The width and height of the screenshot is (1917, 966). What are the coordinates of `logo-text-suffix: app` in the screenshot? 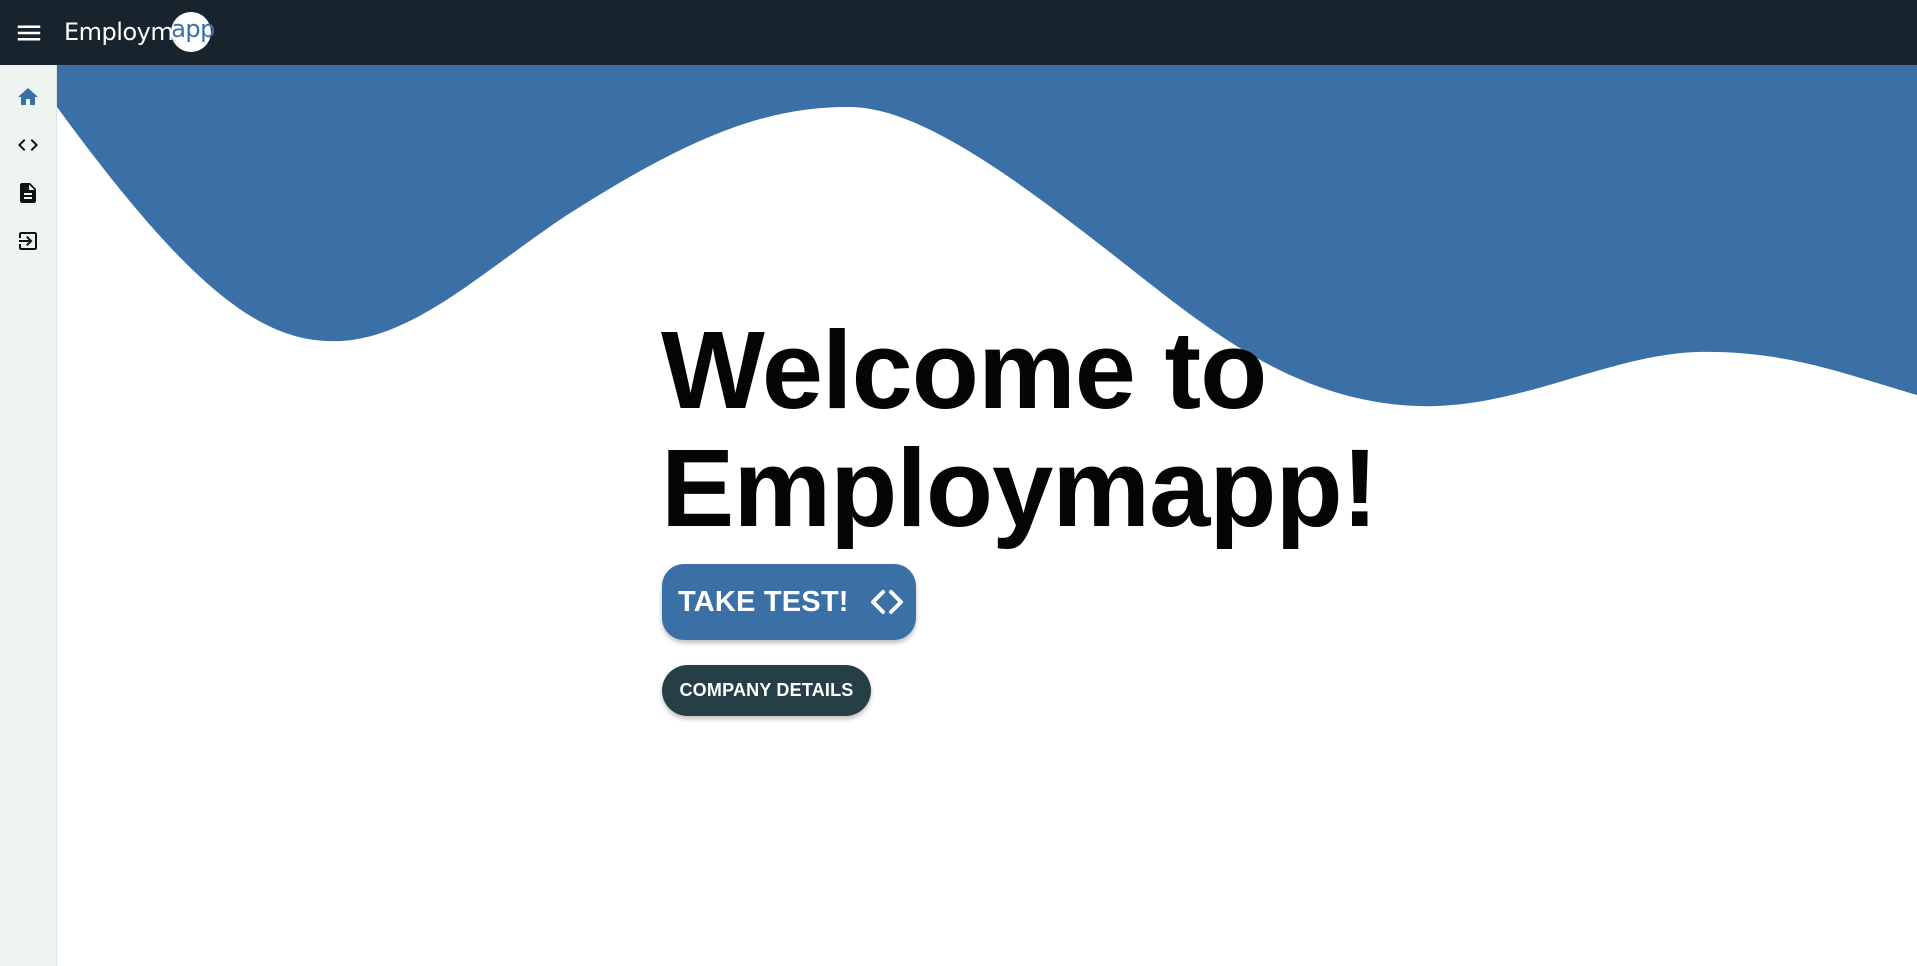 It's located at (193, 29).